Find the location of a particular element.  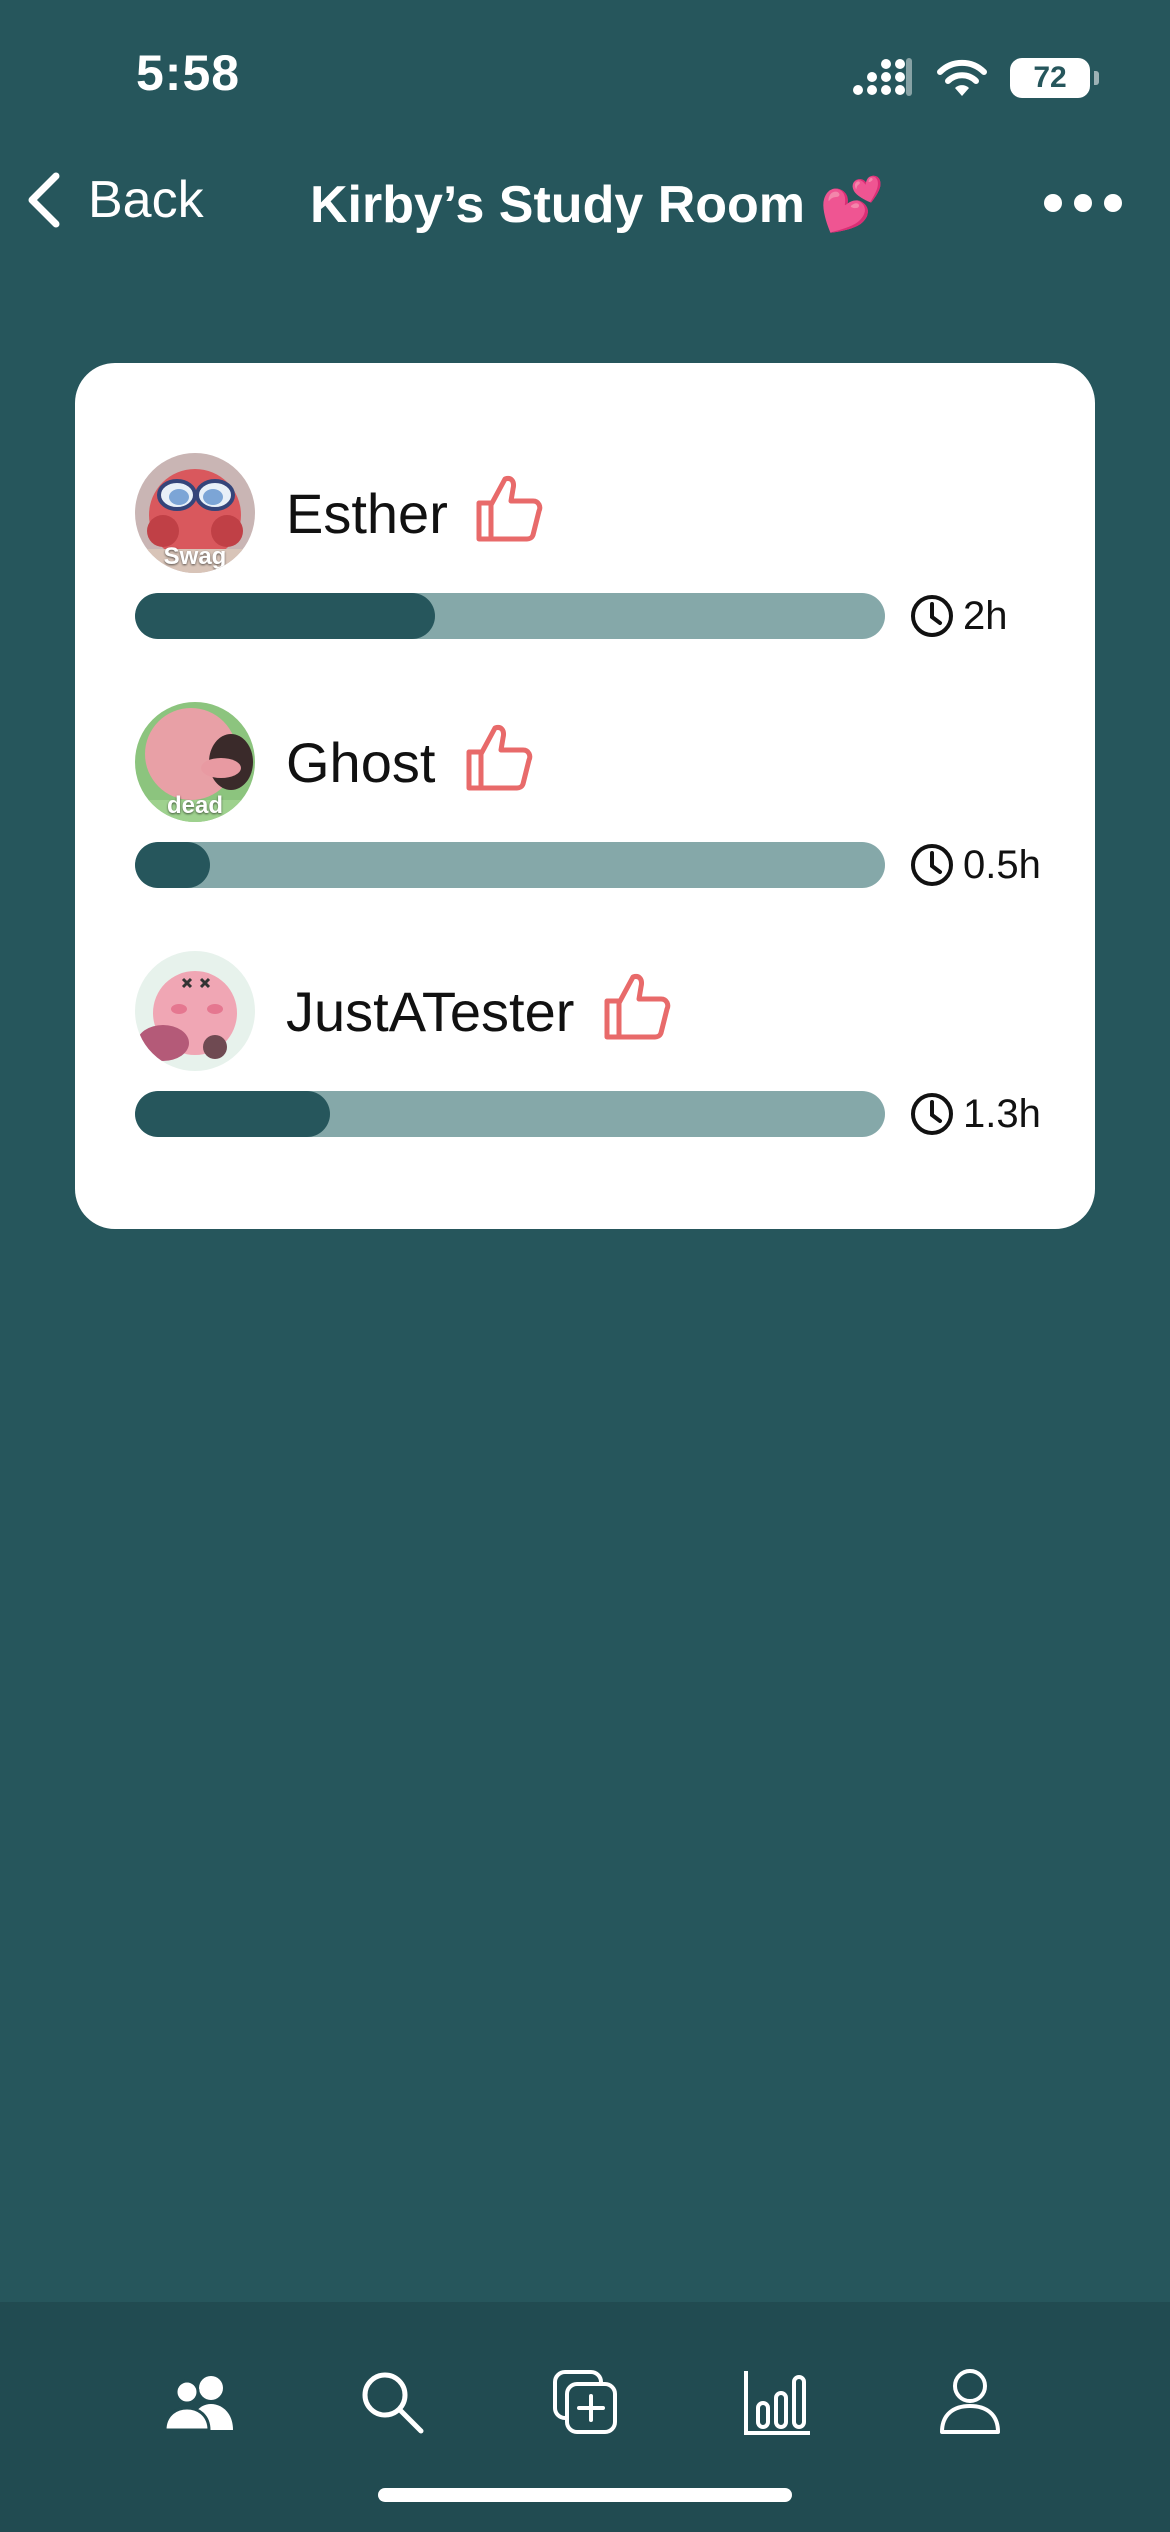

member-row: JustATester 1.3h is located at coordinates (605, 1056).